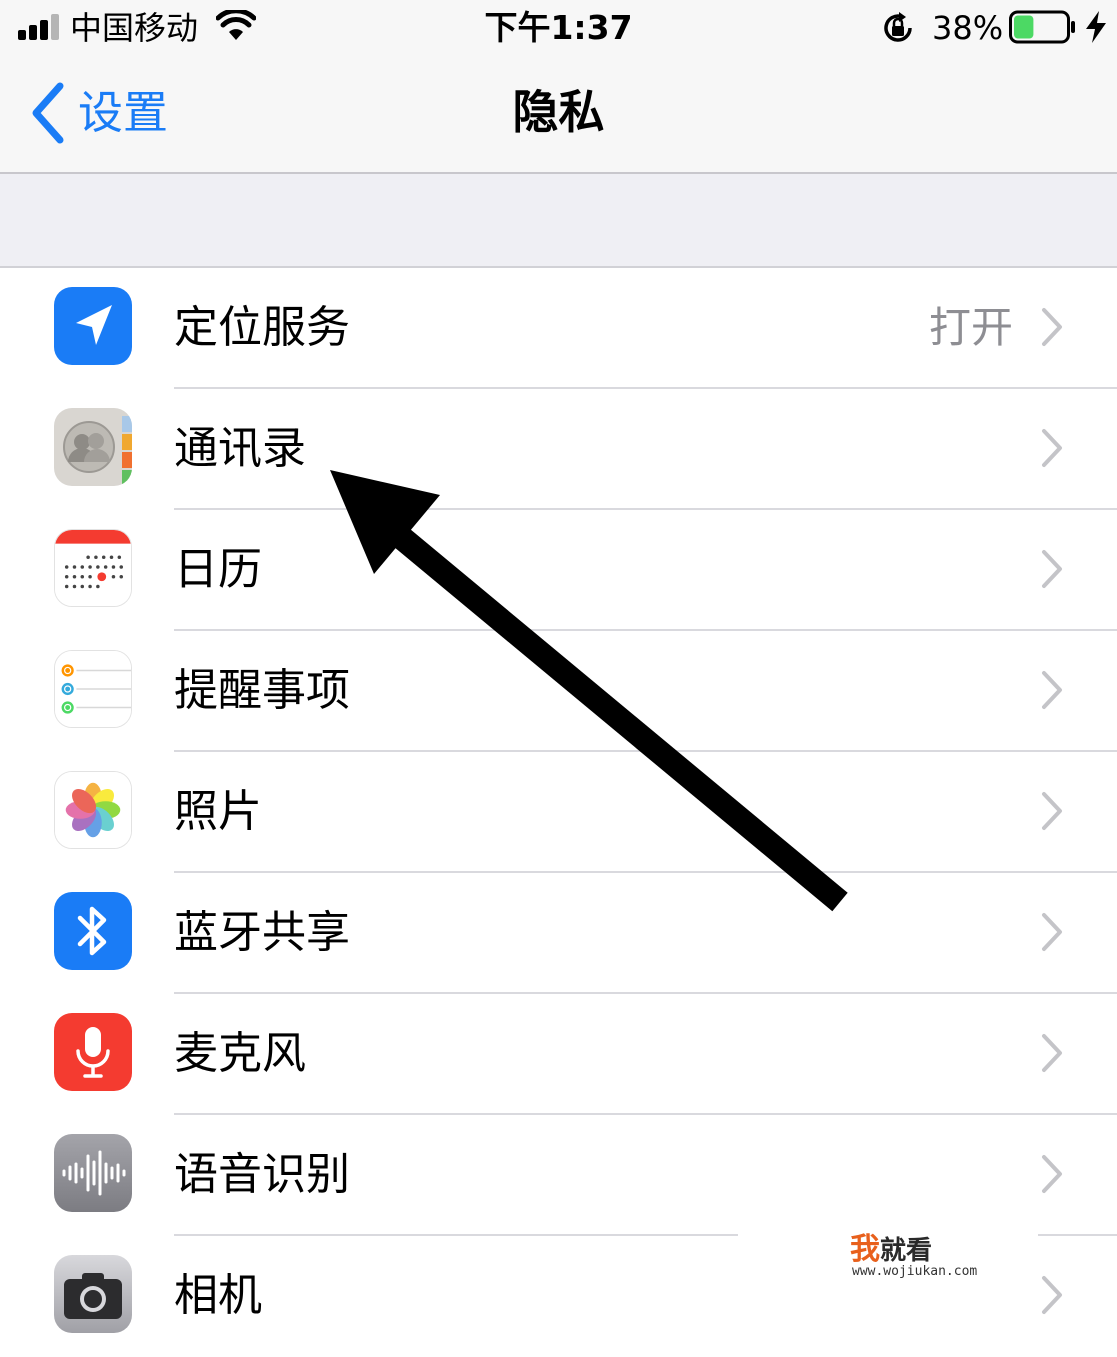 The height and width of the screenshot is (1357, 1117). I want to click on microphone-icon, so click(93, 1052).